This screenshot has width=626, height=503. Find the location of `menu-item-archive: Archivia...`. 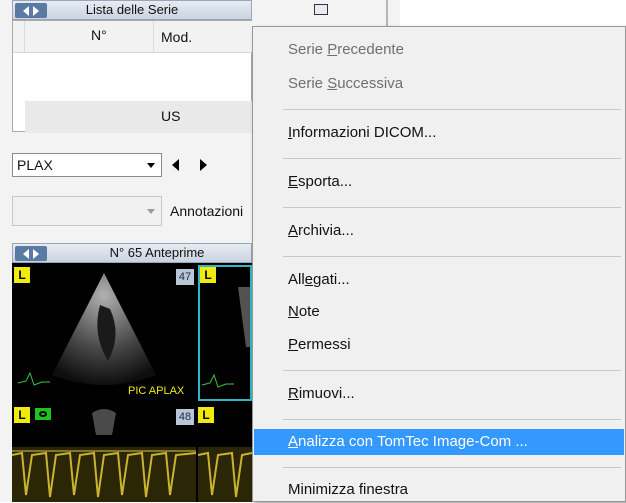

menu-item-archive: Archivia... is located at coordinates (439, 231).